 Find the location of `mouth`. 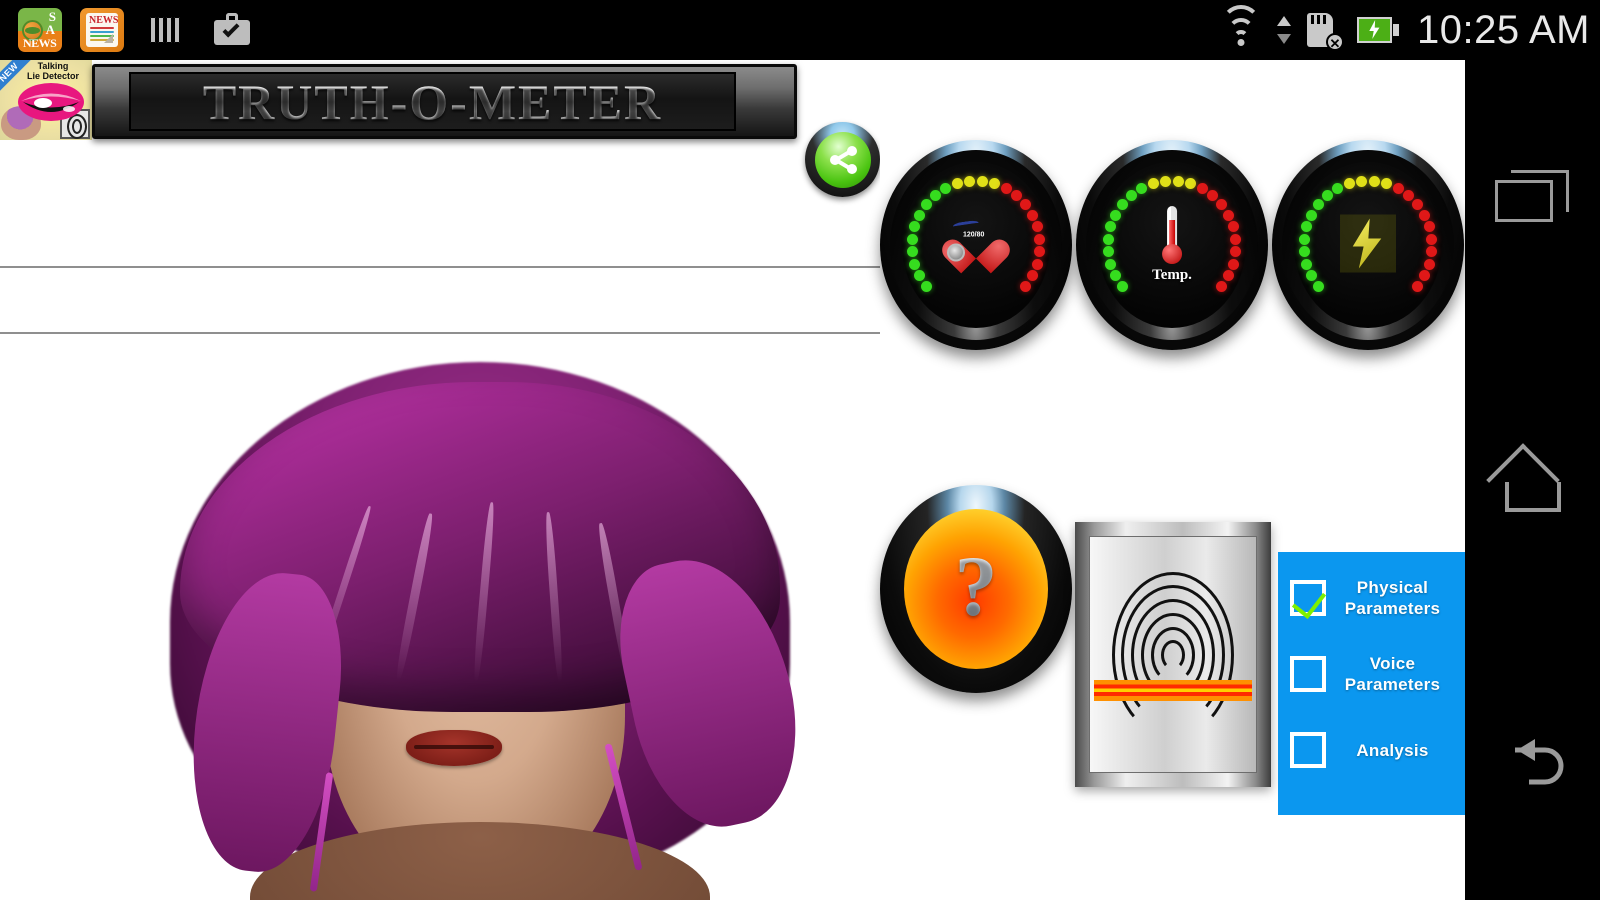

mouth is located at coordinates (454, 748).